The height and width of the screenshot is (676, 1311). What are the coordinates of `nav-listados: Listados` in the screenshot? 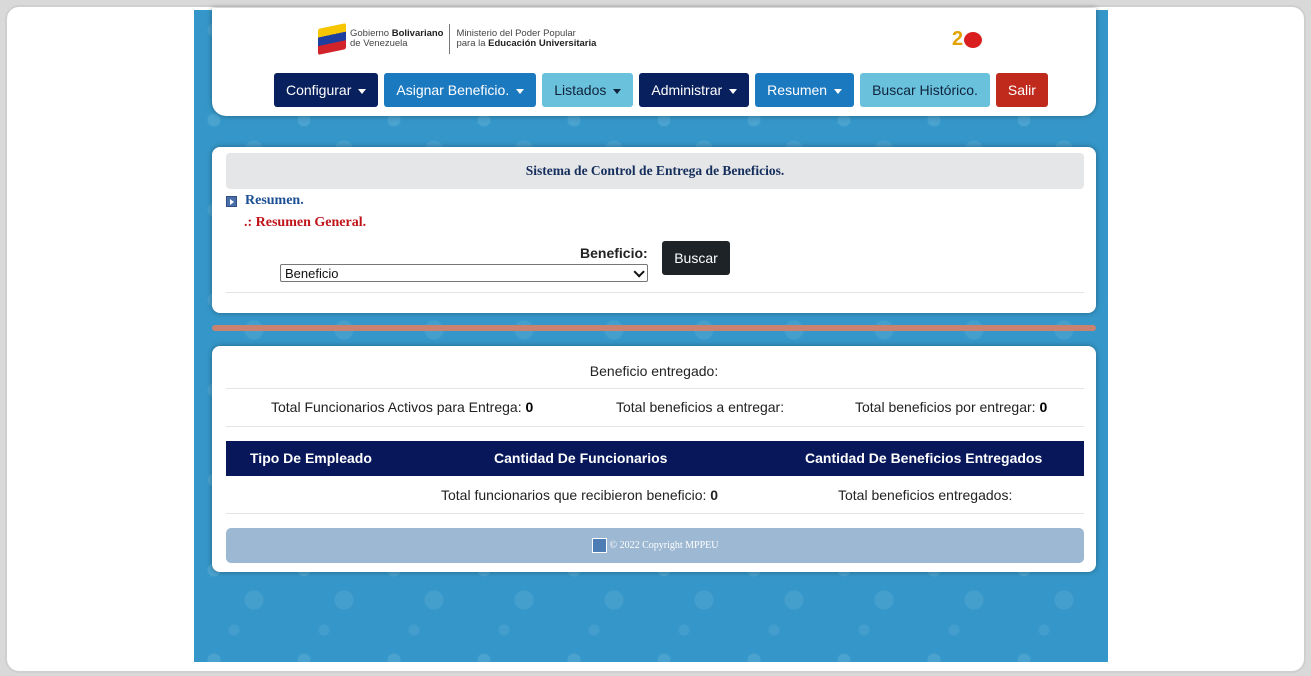 It's located at (588, 90).